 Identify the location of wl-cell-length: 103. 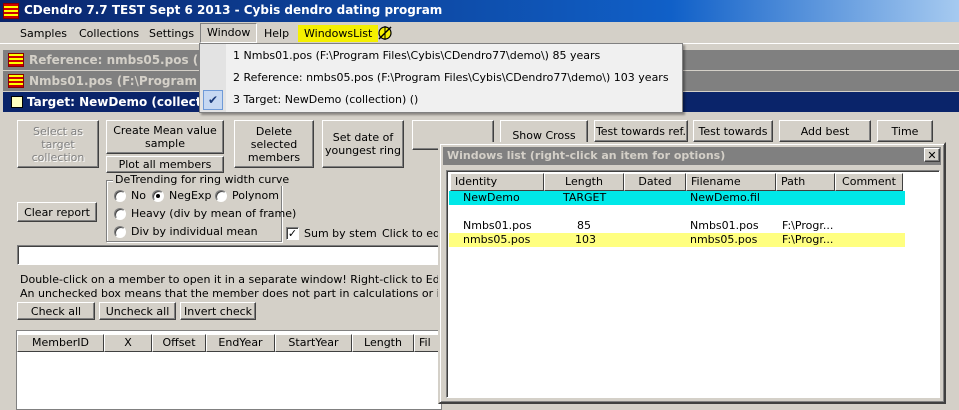
(585, 239).